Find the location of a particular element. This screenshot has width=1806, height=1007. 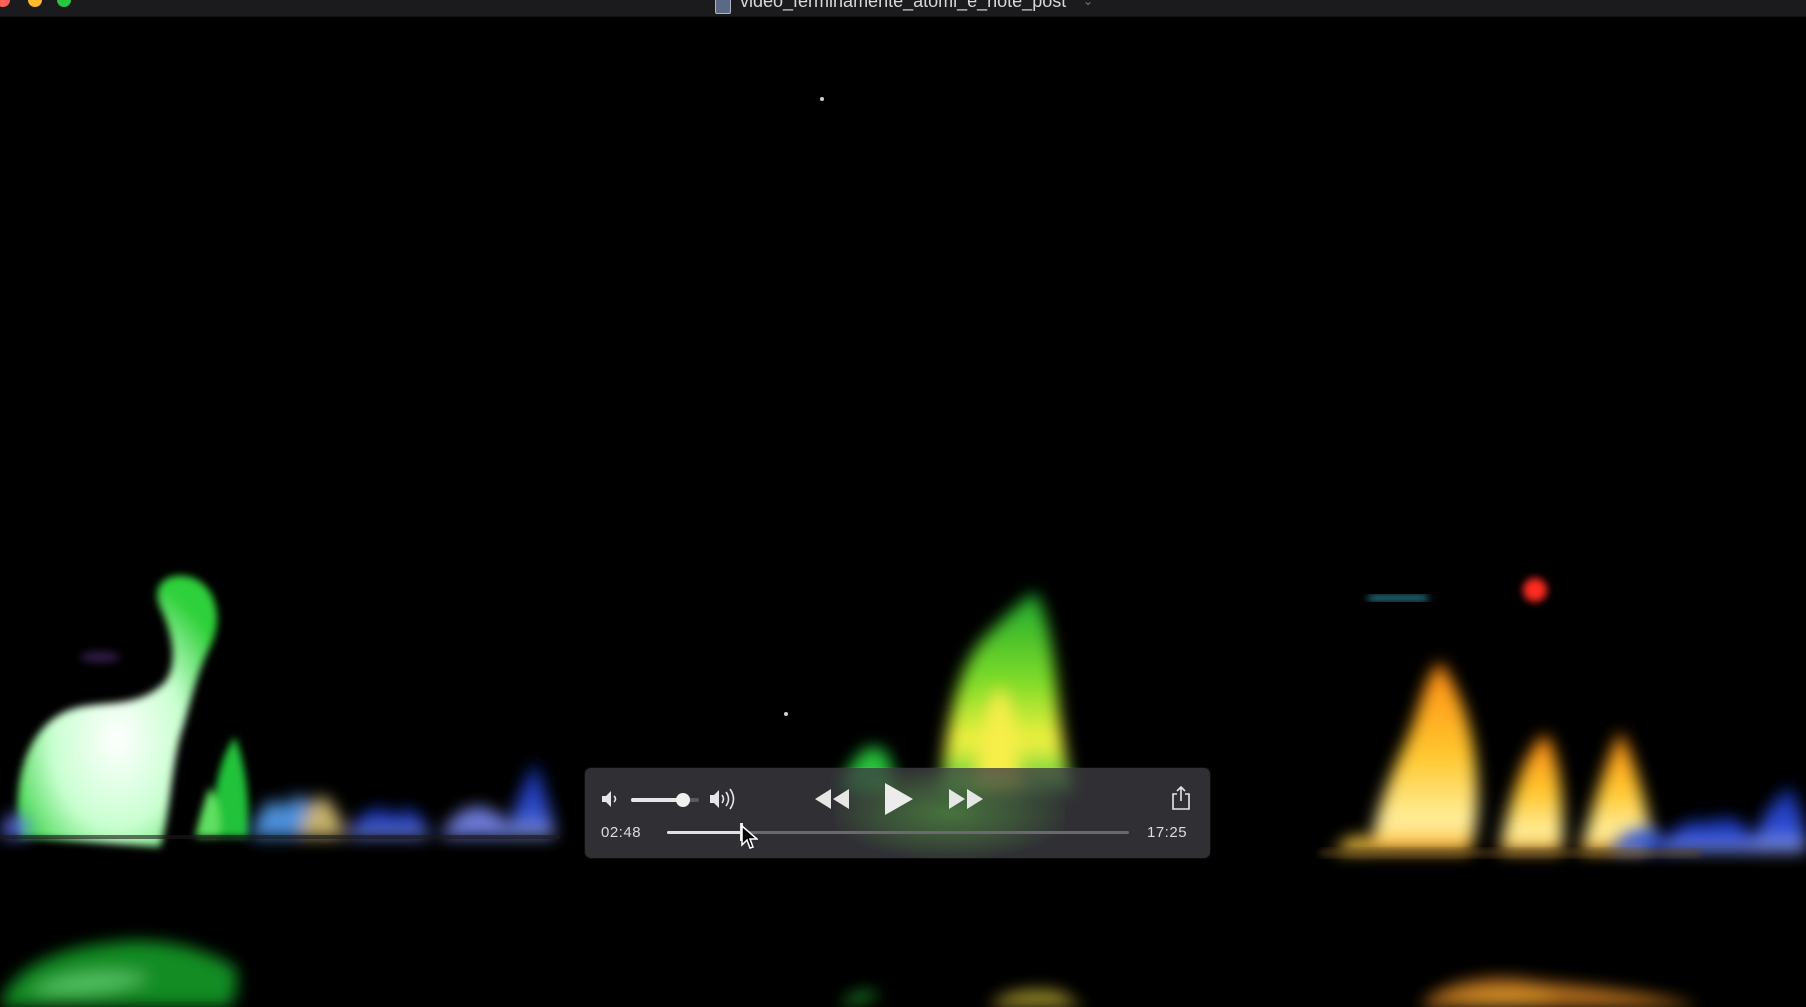

total-duration: 17:25 is located at coordinates (1167, 832).